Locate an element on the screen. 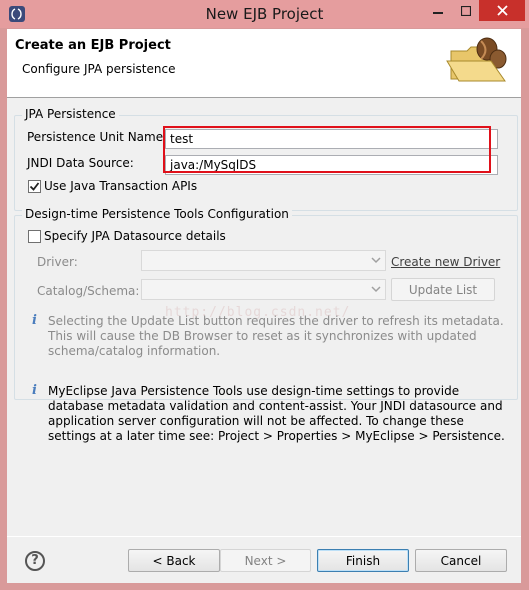 The width and height of the screenshot is (529, 590). title-bar: New EJB Project is located at coordinates (264, 14).